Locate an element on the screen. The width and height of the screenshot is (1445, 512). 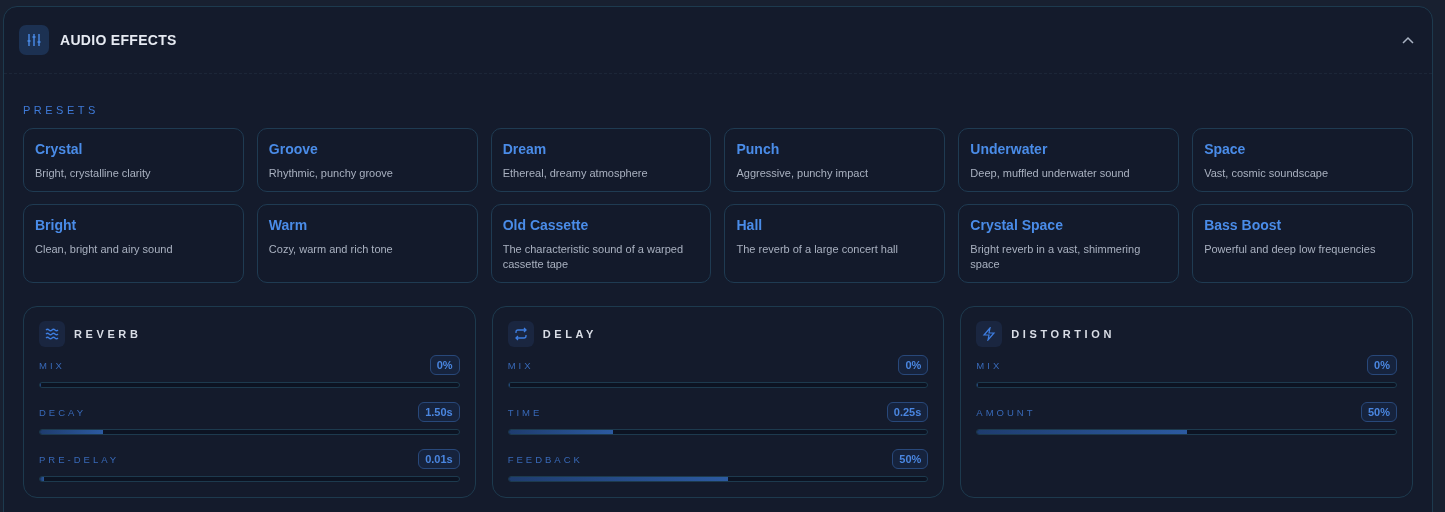
repeat-icon is located at coordinates (520, 334).